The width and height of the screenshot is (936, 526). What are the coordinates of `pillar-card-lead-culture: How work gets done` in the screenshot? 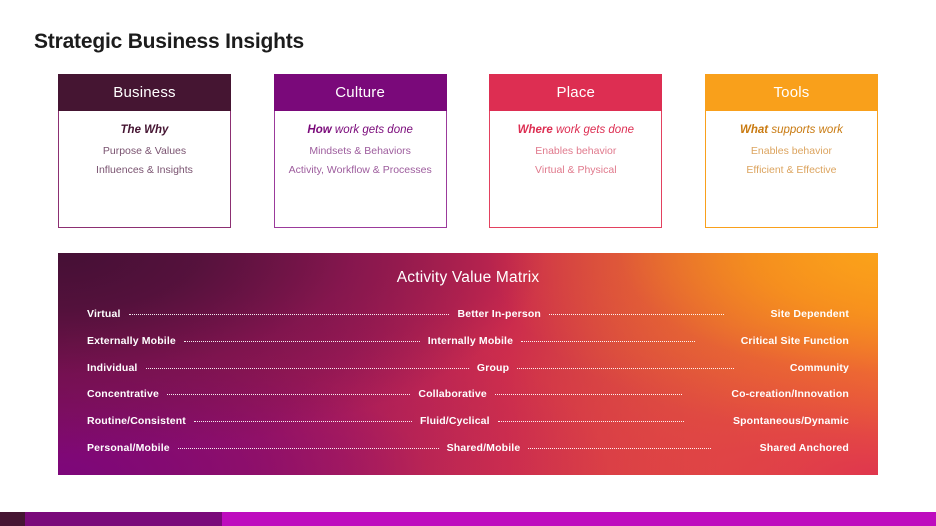 It's located at (360, 131).